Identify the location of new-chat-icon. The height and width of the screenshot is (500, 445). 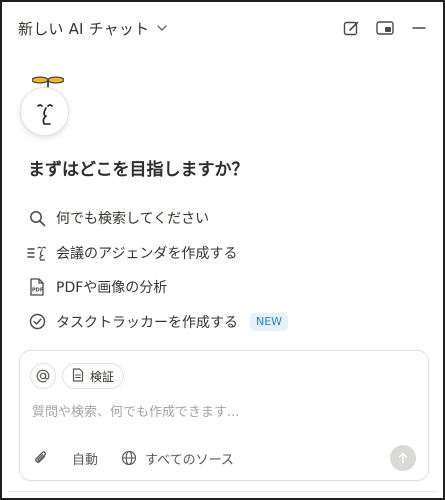
(351, 28).